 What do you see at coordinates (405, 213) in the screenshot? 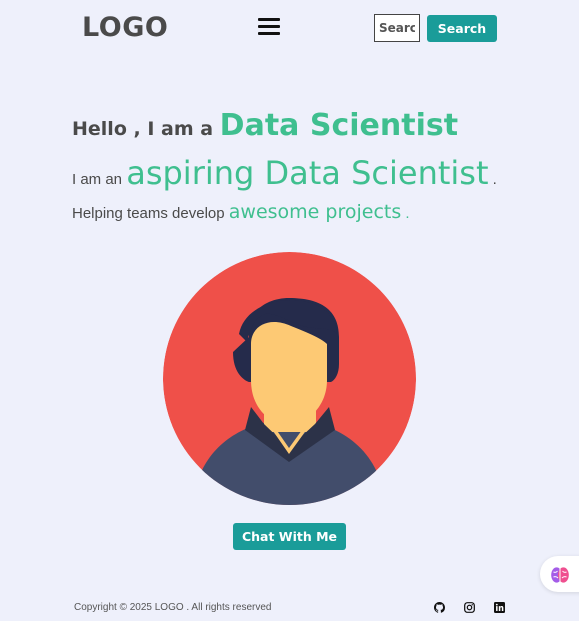
I see `hero-tagline-suffix: .` at bounding box center [405, 213].